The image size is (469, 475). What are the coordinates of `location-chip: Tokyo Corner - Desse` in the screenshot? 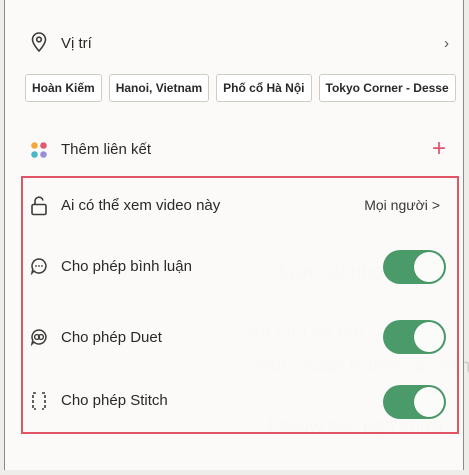 It's located at (387, 88).